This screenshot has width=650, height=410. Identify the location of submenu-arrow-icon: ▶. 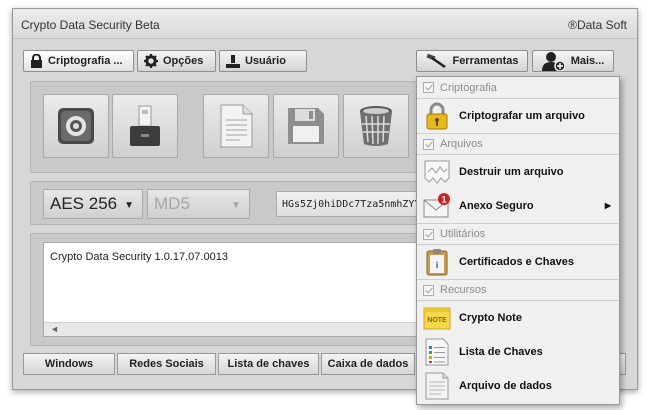
(607, 205).